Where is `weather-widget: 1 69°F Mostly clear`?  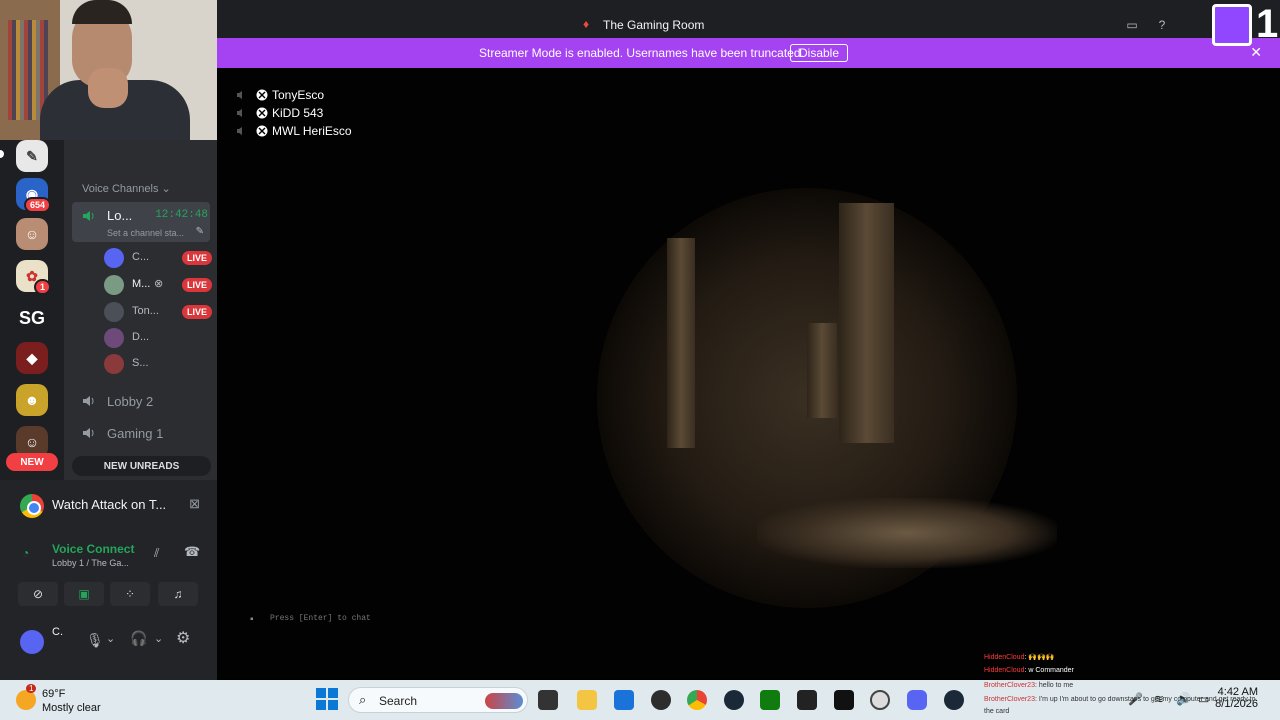 weather-widget: 1 69°F Mostly clear is located at coordinates (69, 700).